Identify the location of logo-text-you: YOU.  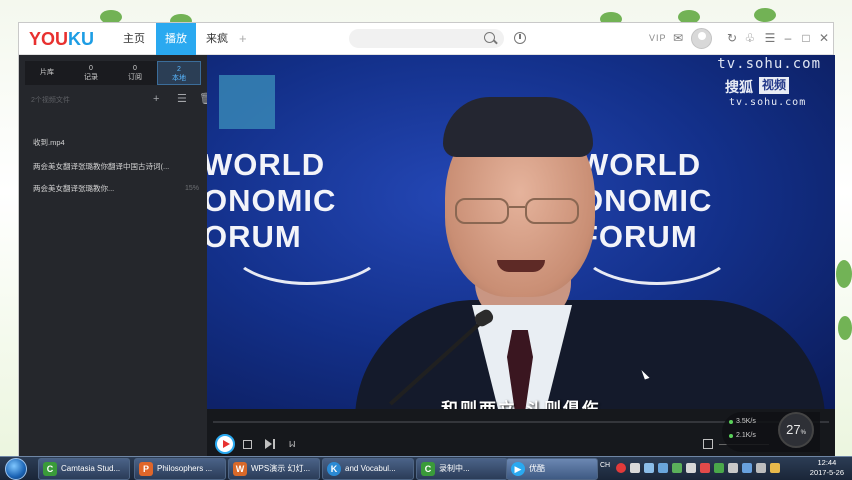
(49, 39).